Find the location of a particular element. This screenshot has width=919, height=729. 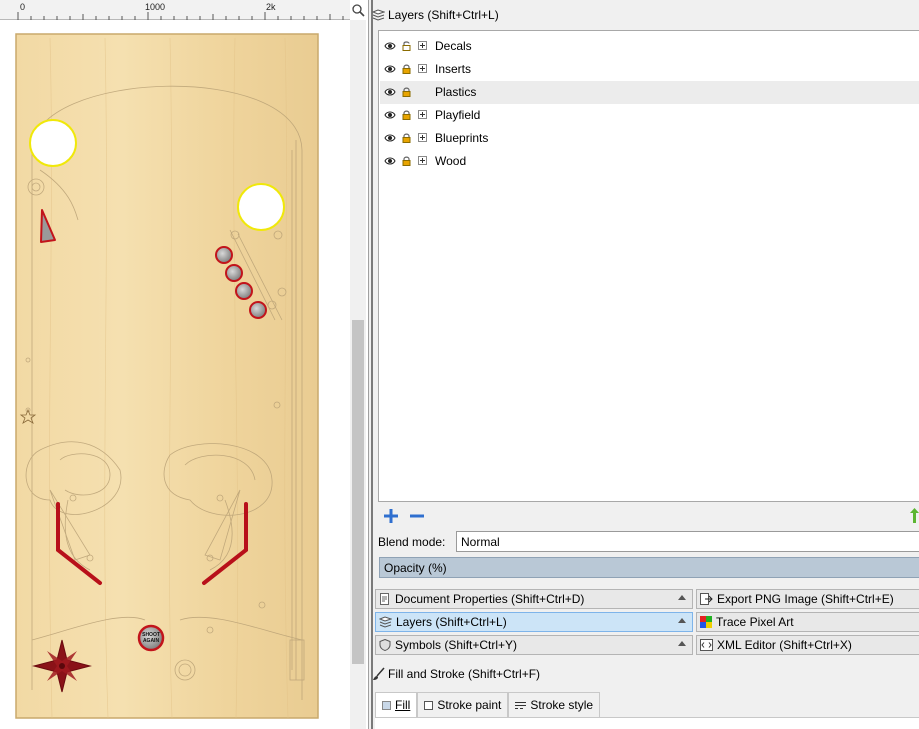

tab-fill-label: Fill is located at coordinates (403, 705).